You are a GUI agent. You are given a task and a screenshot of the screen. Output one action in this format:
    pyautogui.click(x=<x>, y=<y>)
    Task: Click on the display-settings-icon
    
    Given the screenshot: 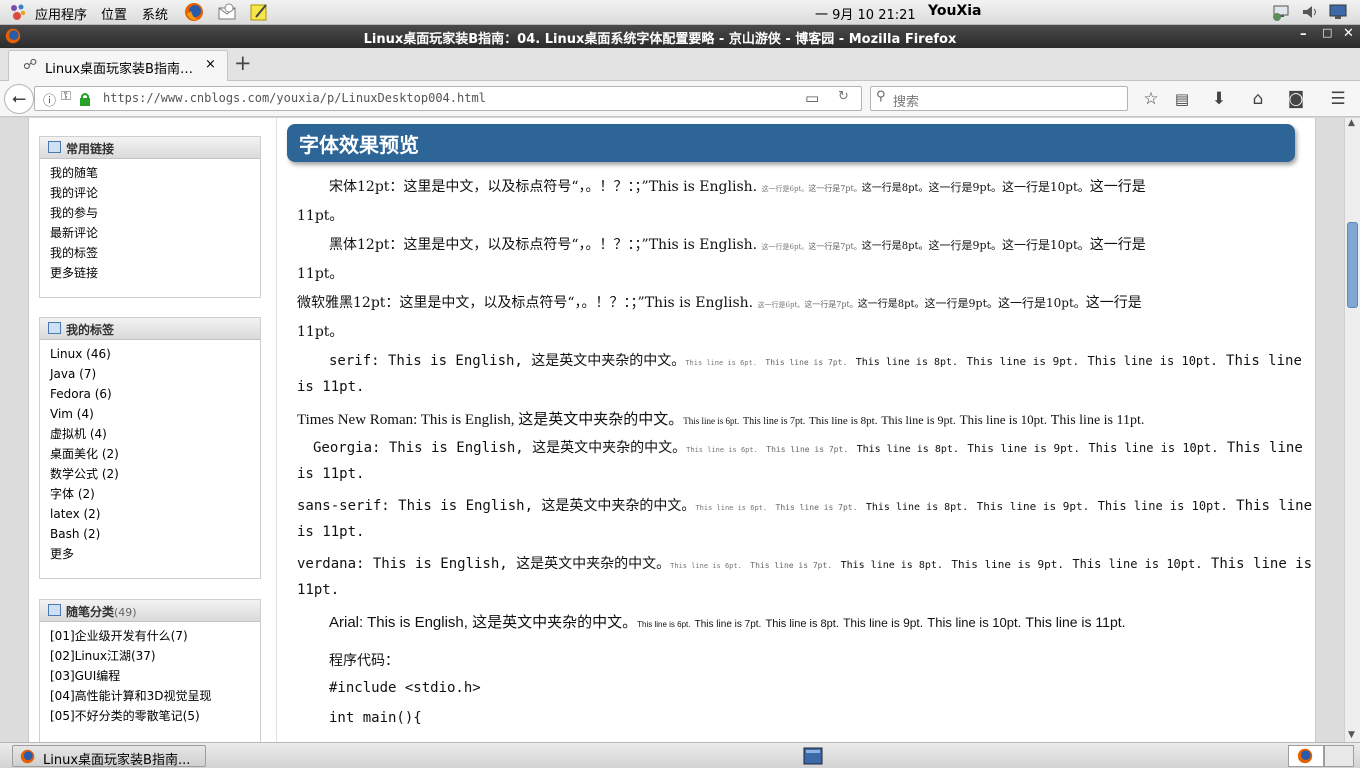 What is the action you would take?
    pyautogui.click(x=1338, y=12)
    